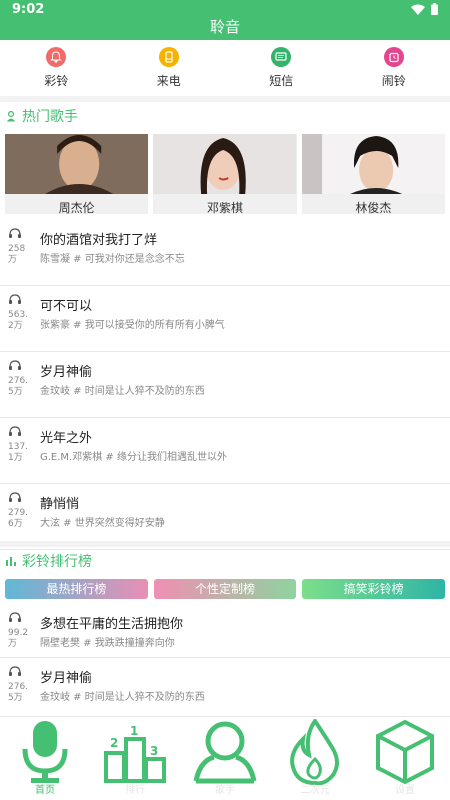 The width and height of the screenshot is (450, 800). I want to click on play-count: 258万, so click(20, 247).